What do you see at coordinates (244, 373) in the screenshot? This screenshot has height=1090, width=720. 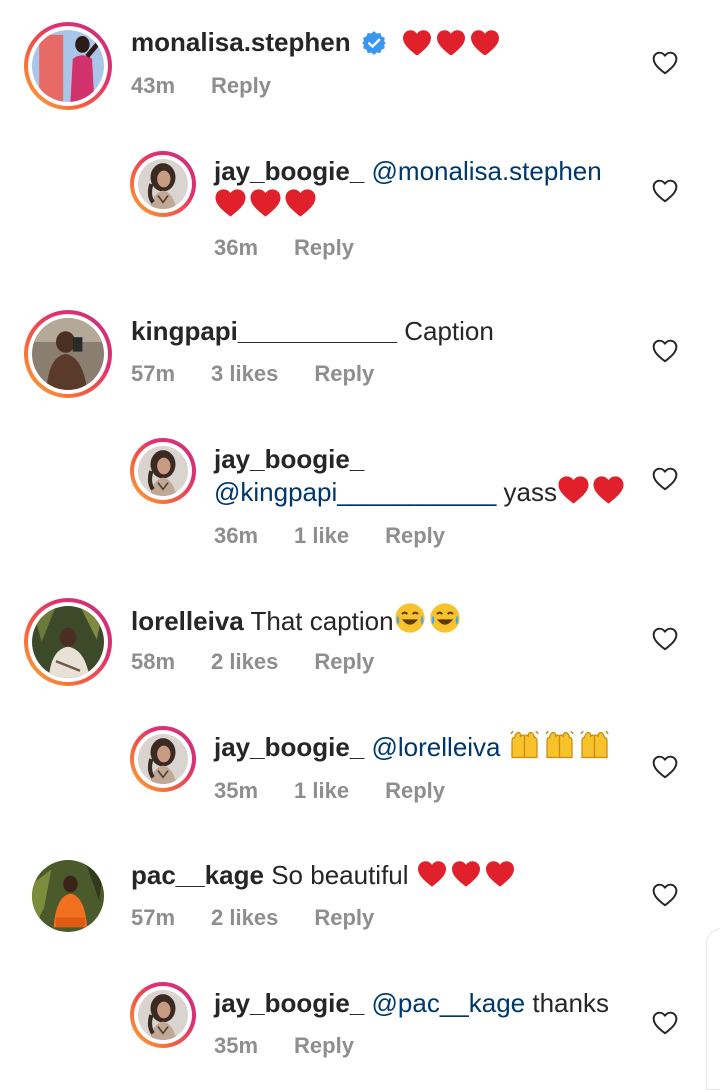 I see `like-count: 3 likes` at bounding box center [244, 373].